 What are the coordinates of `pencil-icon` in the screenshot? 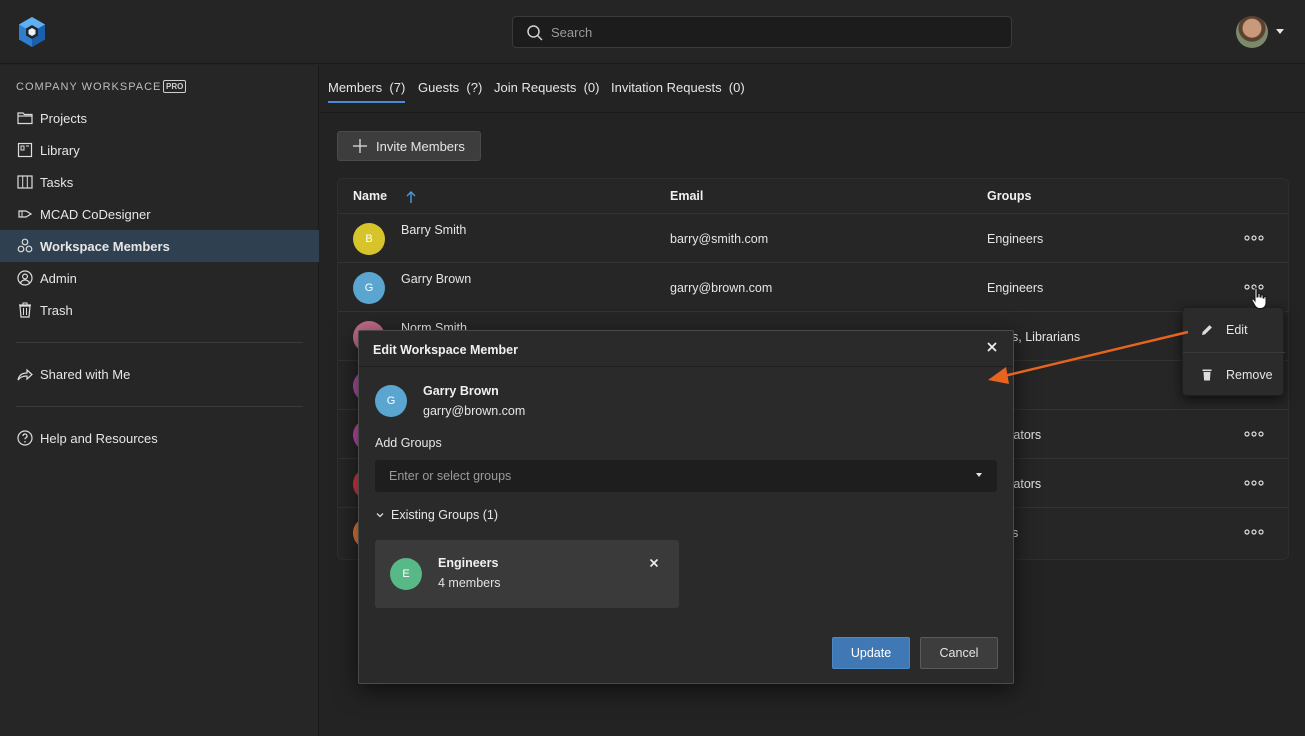 It's located at (1207, 330).